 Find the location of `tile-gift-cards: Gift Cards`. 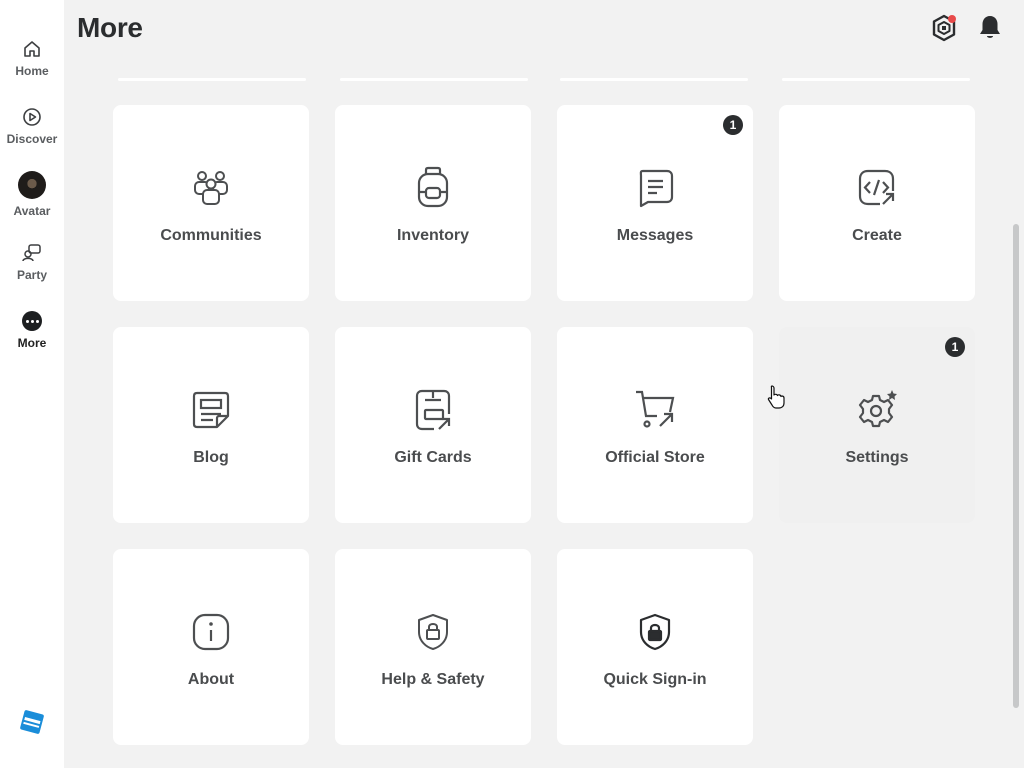

tile-gift-cards: Gift Cards is located at coordinates (433, 425).